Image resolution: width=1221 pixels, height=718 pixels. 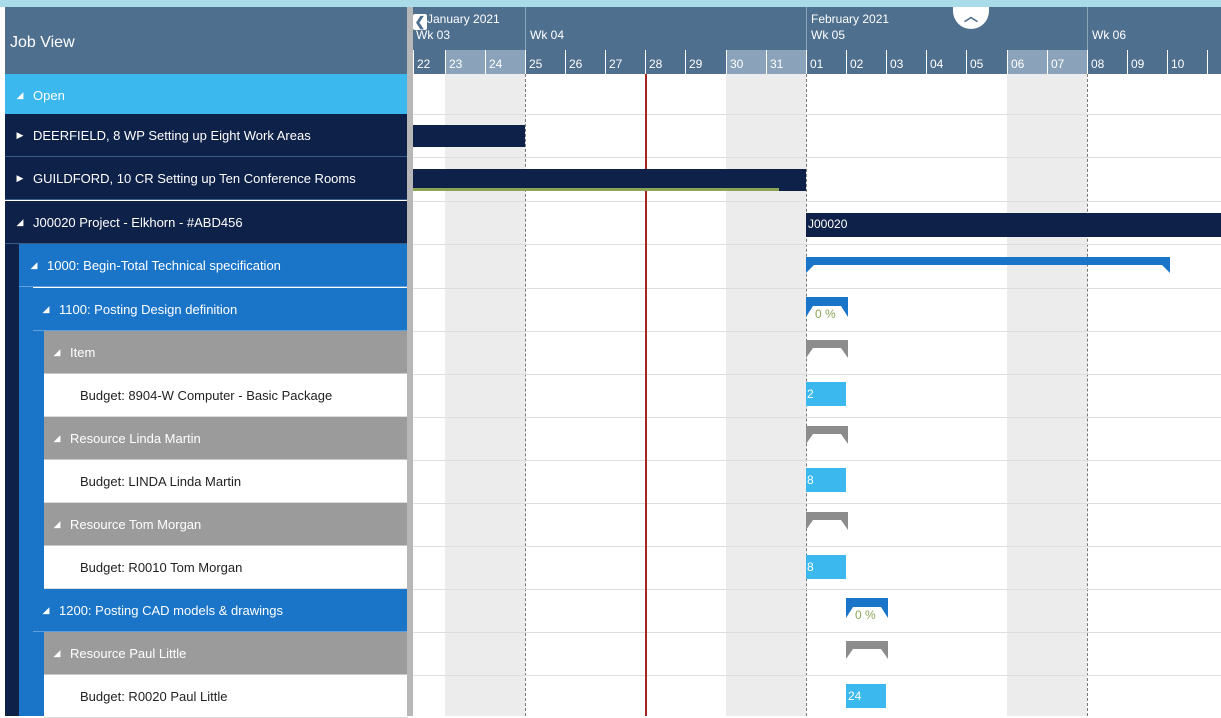 What do you see at coordinates (826, 480) in the screenshot?
I see `gantt-bar-budget-linda: 8` at bounding box center [826, 480].